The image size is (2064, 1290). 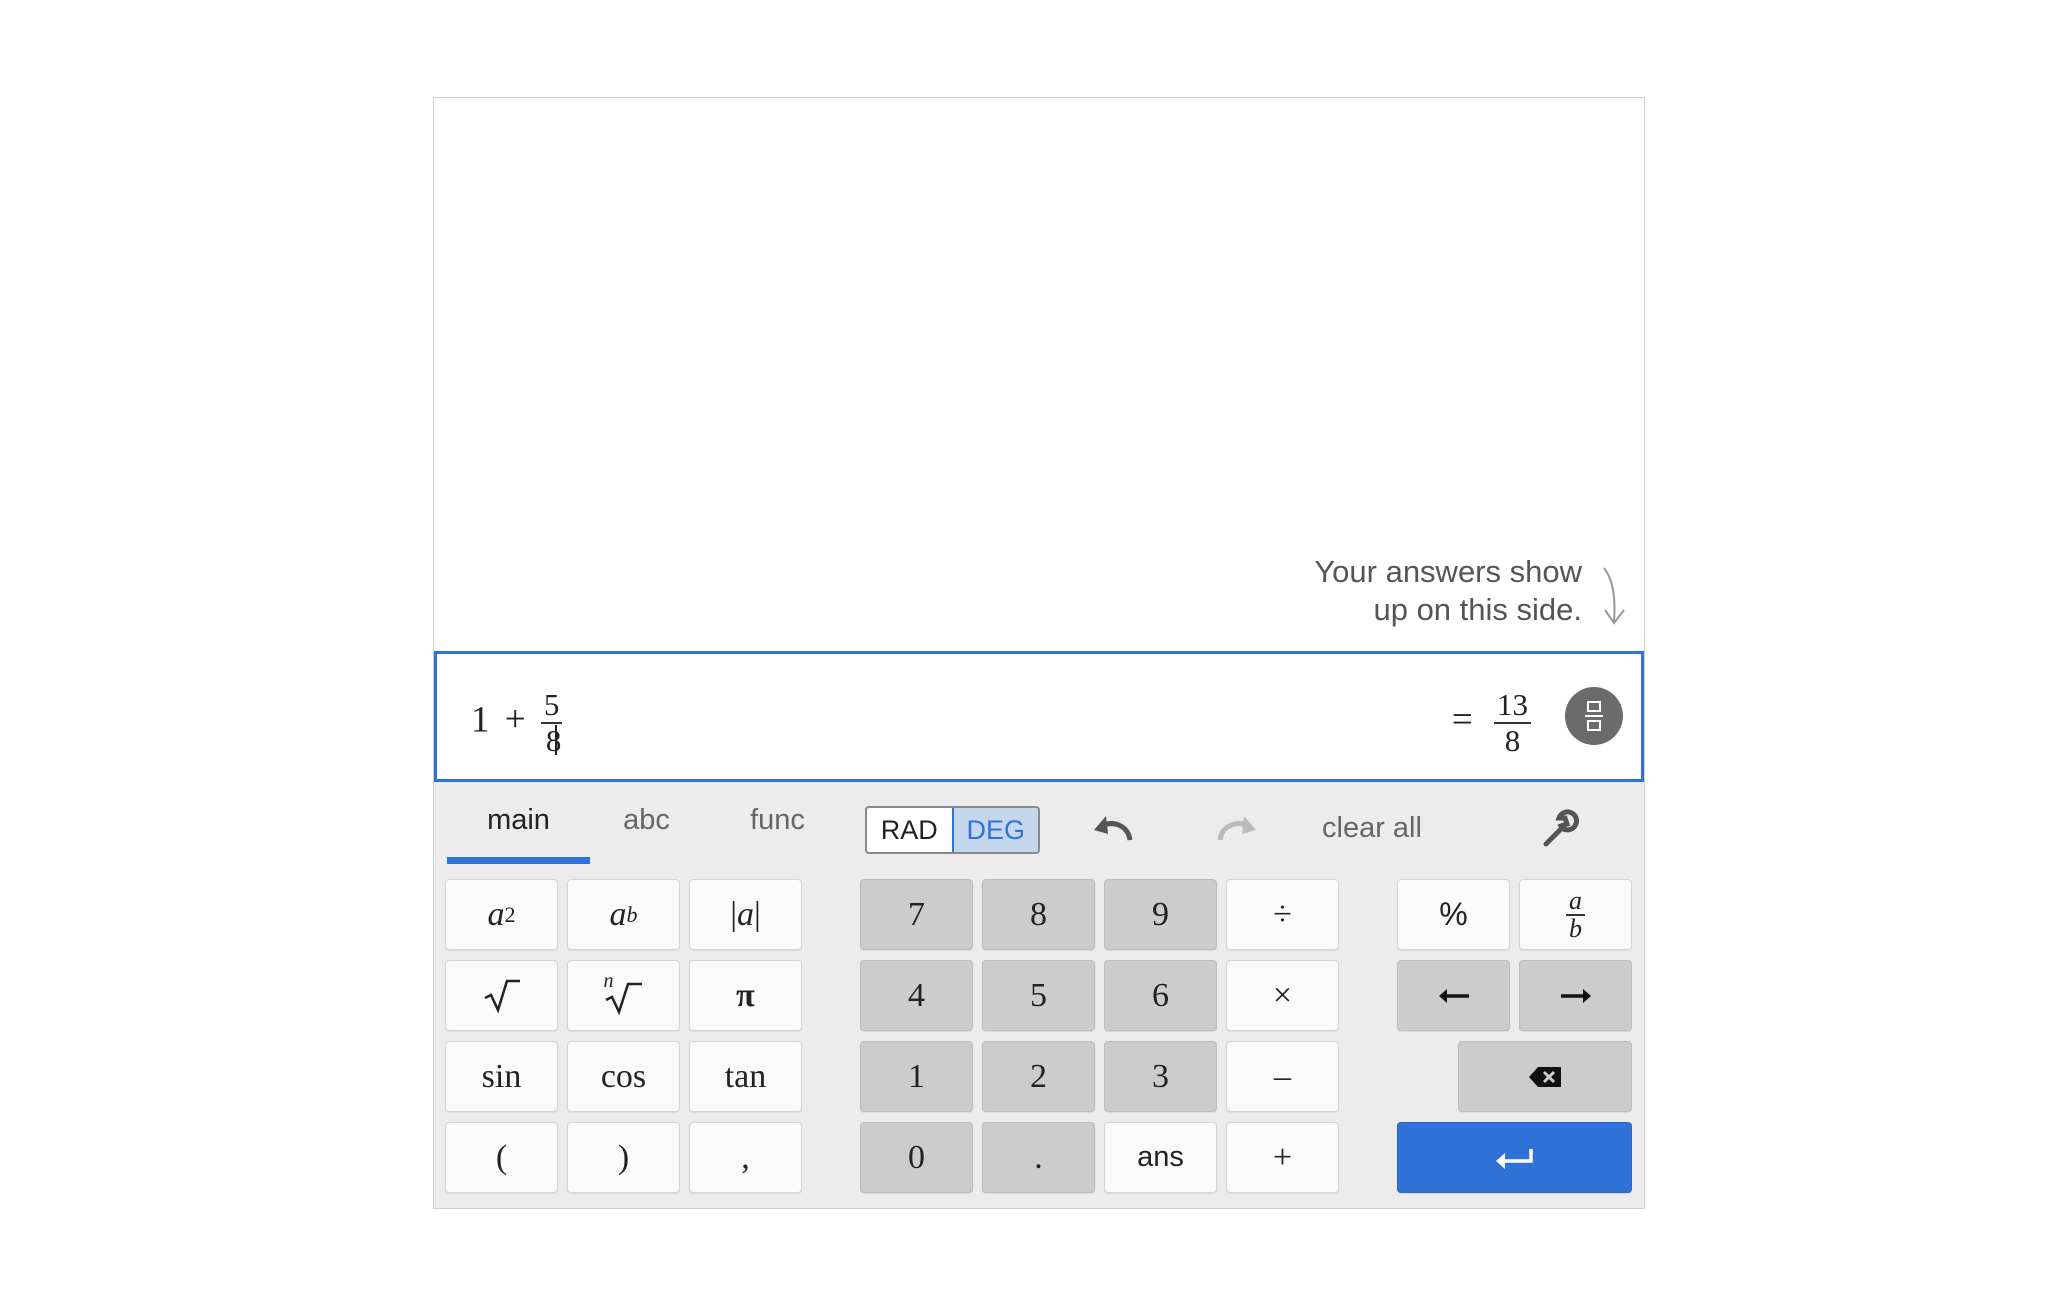 I want to click on expr-operator: +, so click(x=515, y=720).